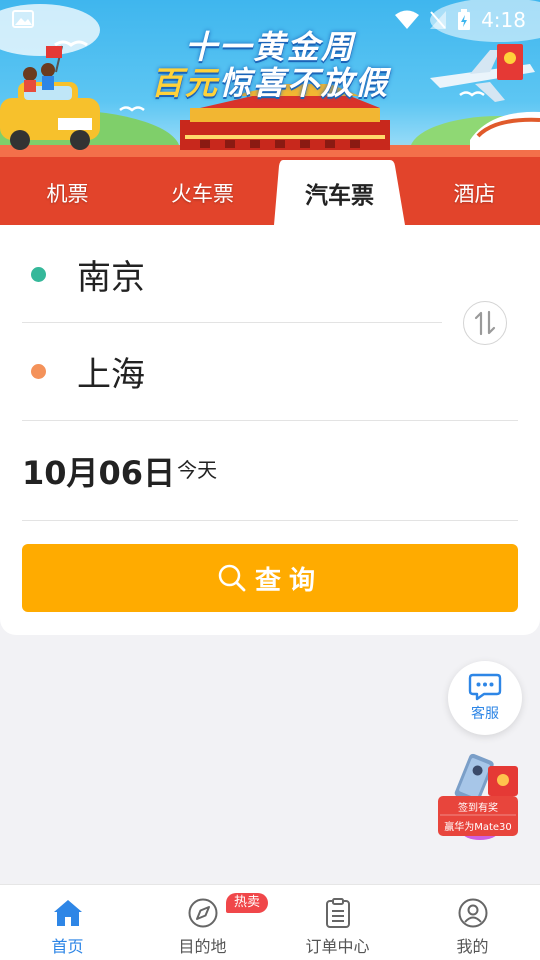 Image resolution: width=540 pixels, height=960 pixels. I want to click on divider, so click(270, 520).